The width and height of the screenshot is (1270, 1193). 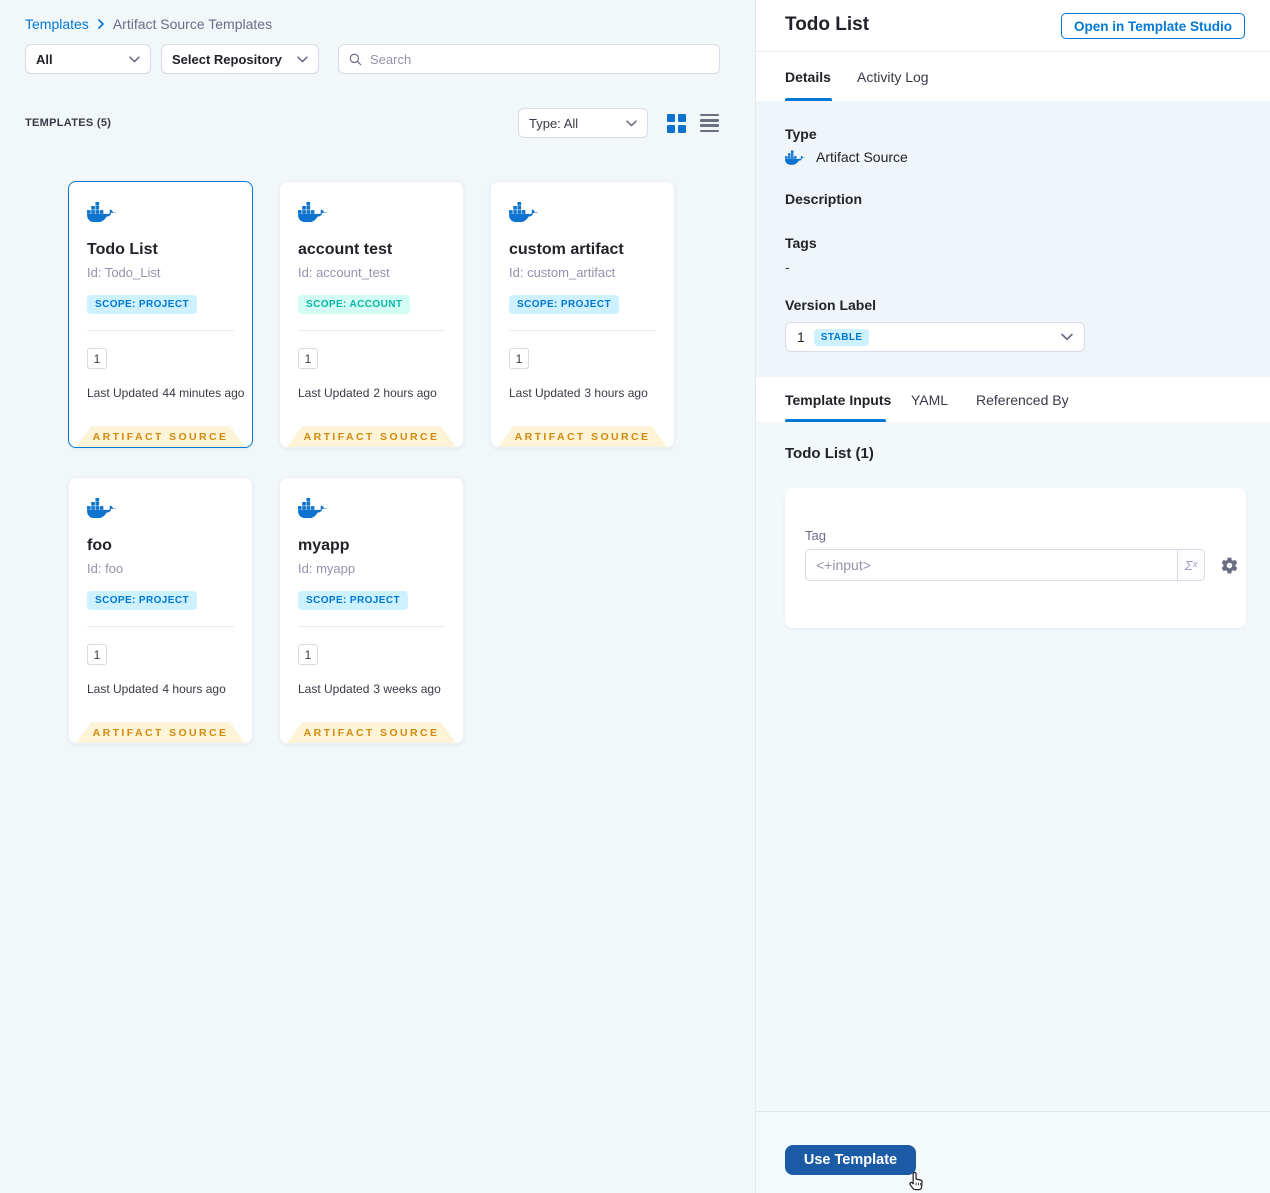 I want to click on filter-row: All Select Repository, so click(x=372, y=59).